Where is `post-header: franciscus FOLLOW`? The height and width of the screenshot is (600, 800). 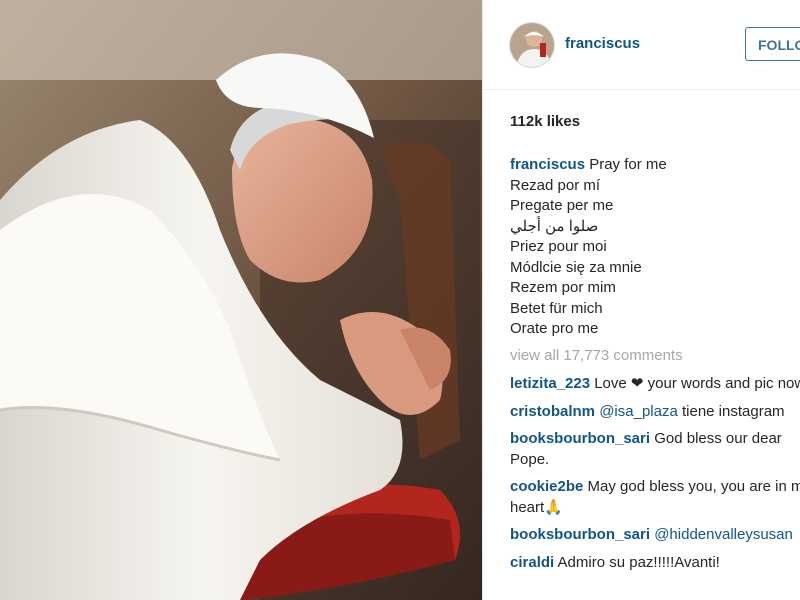 post-header: franciscus FOLLOW is located at coordinates (641, 45).